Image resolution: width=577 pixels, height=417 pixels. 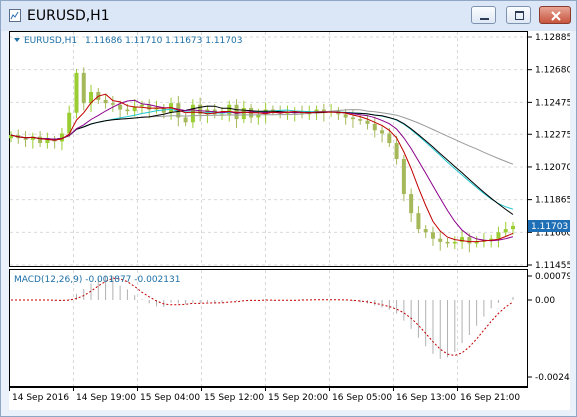 What do you see at coordinates (15, 15) in the screenshot?
I see `chart-window-icon` at bounding box center [15, 15].